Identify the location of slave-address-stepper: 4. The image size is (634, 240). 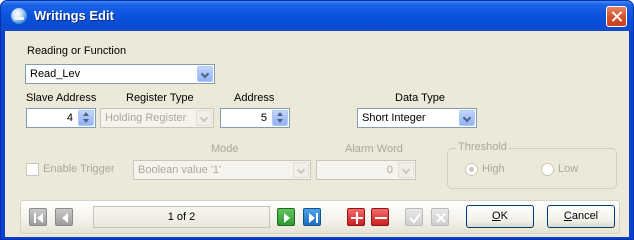
(61, 118).